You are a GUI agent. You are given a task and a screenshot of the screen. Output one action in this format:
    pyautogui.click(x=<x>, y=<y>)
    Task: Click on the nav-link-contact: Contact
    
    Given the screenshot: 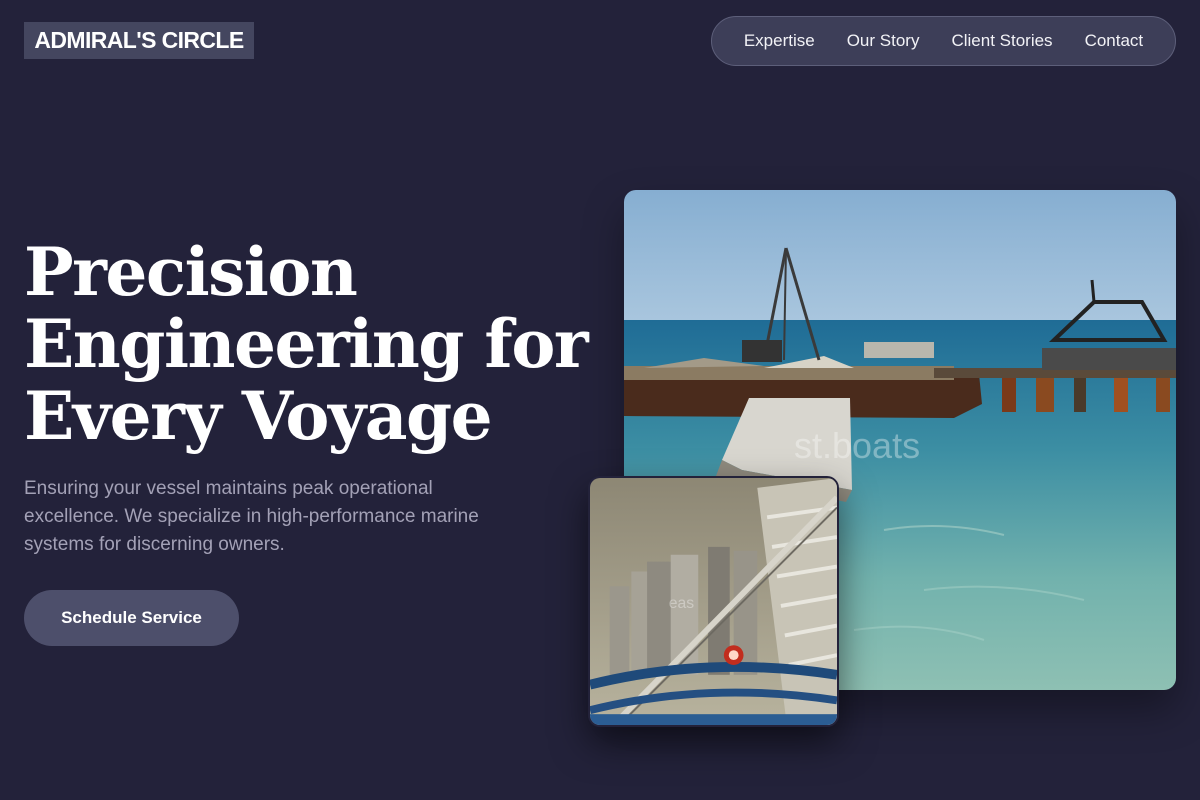 What is the action you would take?
    pyautogui.click(x=1114, y=41)
    